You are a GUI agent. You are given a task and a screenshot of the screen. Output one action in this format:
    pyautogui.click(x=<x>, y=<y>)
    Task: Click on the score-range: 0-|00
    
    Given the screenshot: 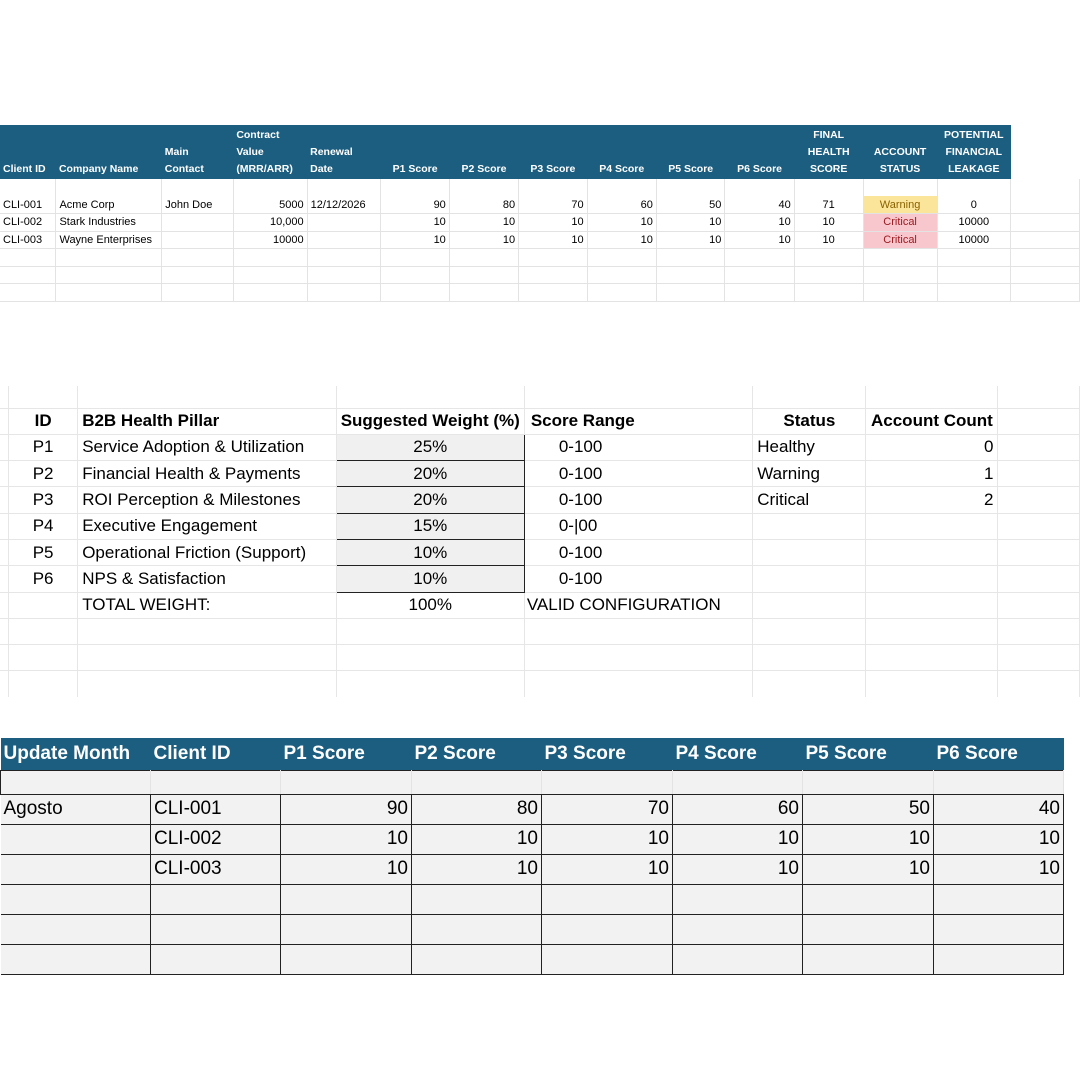 What is the action you would take?
    pyautogui.click(x=639, y=526)
    